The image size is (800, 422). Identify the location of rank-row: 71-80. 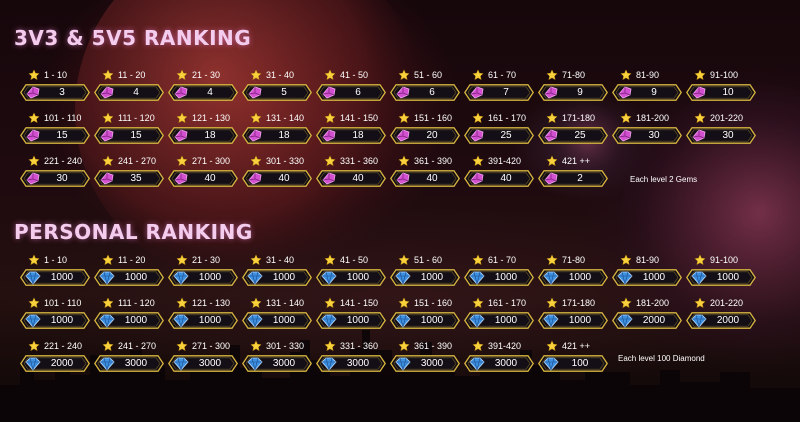
(574, 74).